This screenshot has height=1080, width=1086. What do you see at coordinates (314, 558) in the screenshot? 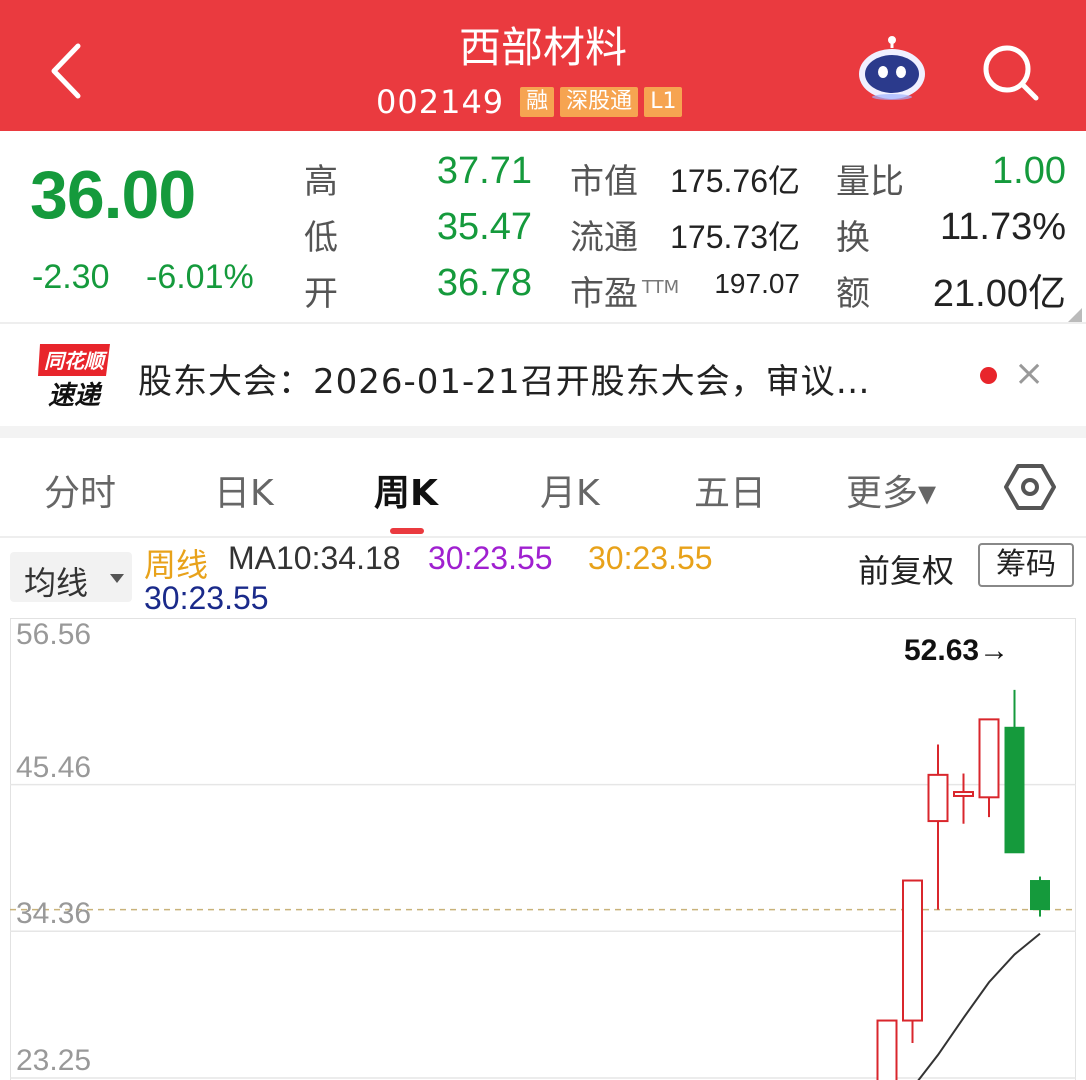
I see `ma10-value: MA10:34.18` at bounding box center [314, 558].